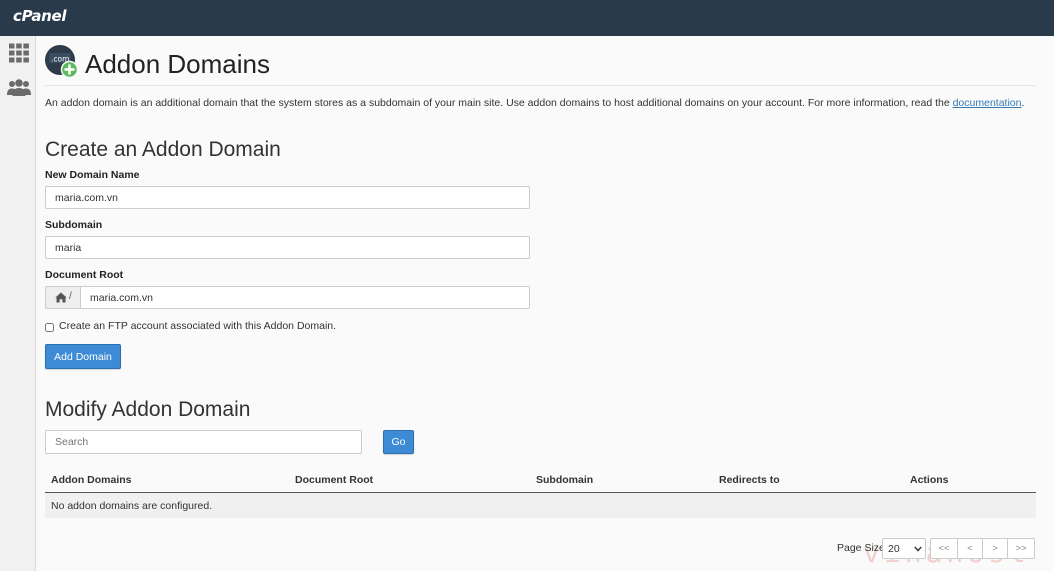  What do you see at coordinates (18, 303) in the screenshot?
I see `sidebar` at bounding box center [18, 303].